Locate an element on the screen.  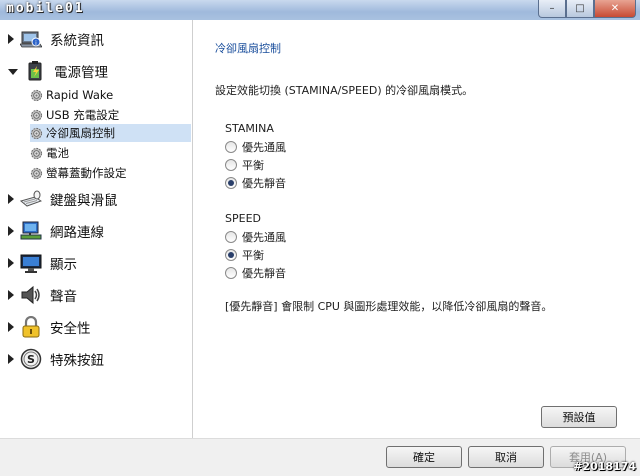
sidebar-subitem-battery: 電池 is located at coordinates (110, 153).